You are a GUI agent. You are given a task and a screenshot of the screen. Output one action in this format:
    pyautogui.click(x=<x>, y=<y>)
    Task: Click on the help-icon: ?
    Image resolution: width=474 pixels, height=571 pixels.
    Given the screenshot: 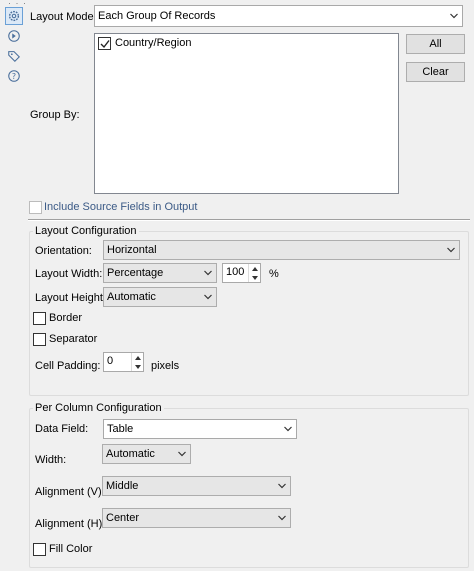 What is the action you would take?
    pyautogui.click(x=14, y=76)
    